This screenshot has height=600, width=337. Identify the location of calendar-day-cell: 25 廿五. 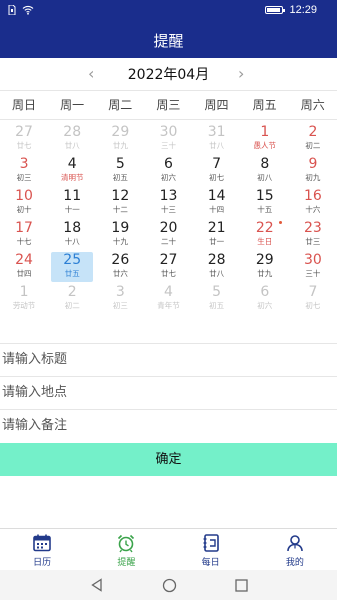
(72, 267).